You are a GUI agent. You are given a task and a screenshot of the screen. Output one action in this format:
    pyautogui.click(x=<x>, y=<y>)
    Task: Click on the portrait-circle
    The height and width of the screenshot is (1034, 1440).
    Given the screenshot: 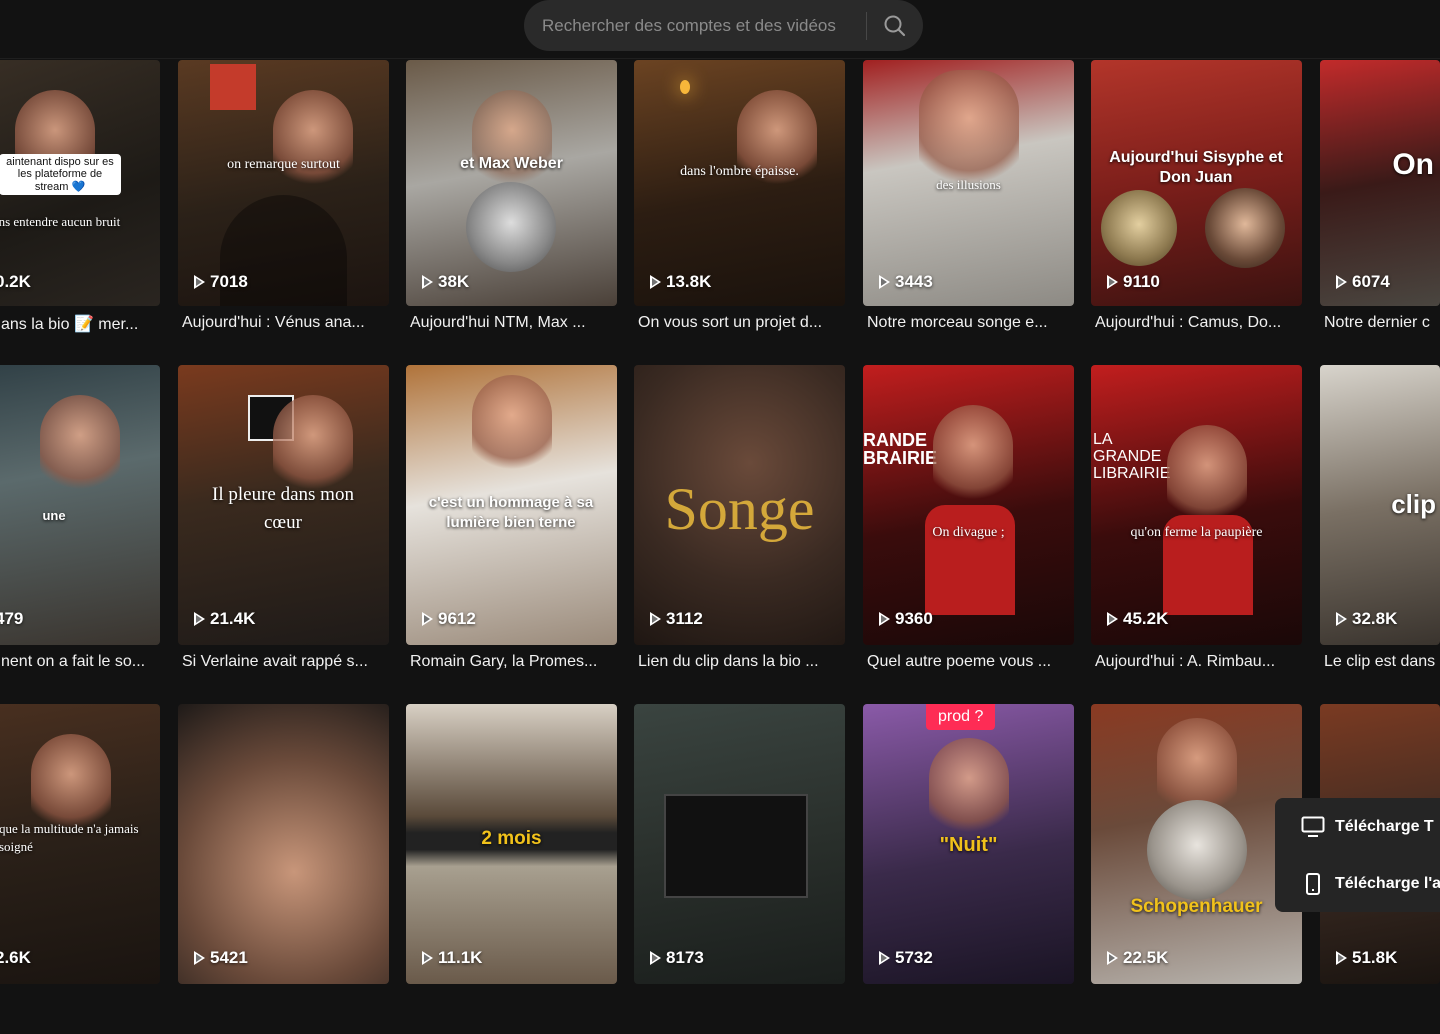 What is the action you would take?
    pyautogui.click(x=1197, y=850)
    